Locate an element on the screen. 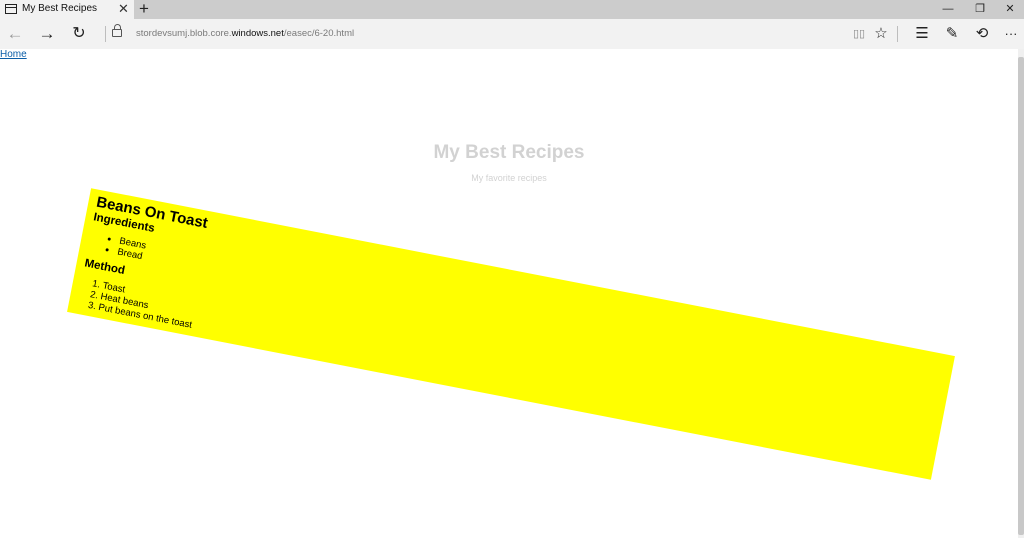 This screenshot has width=1024, height=538. page-subtitle: My favorite recipes is located at coordinates (509, 178).